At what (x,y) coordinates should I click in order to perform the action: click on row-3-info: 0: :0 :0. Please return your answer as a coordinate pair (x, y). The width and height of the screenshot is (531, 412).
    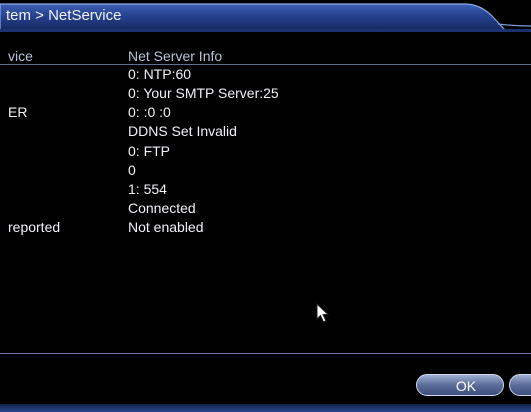
    Looking at the image, I should click on (149, 112).